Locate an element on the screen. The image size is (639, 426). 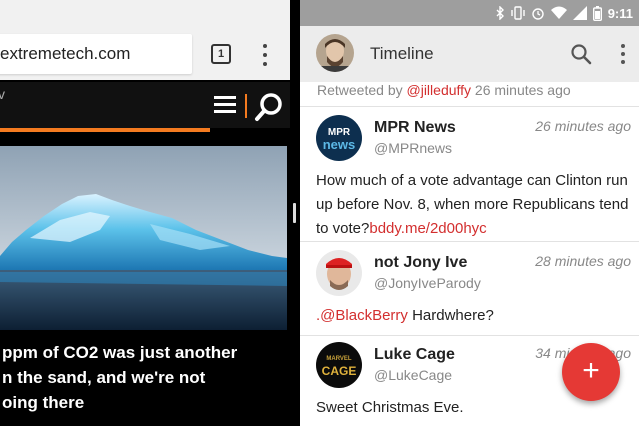
tweet-author-handle: @LukeCage is located at coordinates (413, 375).